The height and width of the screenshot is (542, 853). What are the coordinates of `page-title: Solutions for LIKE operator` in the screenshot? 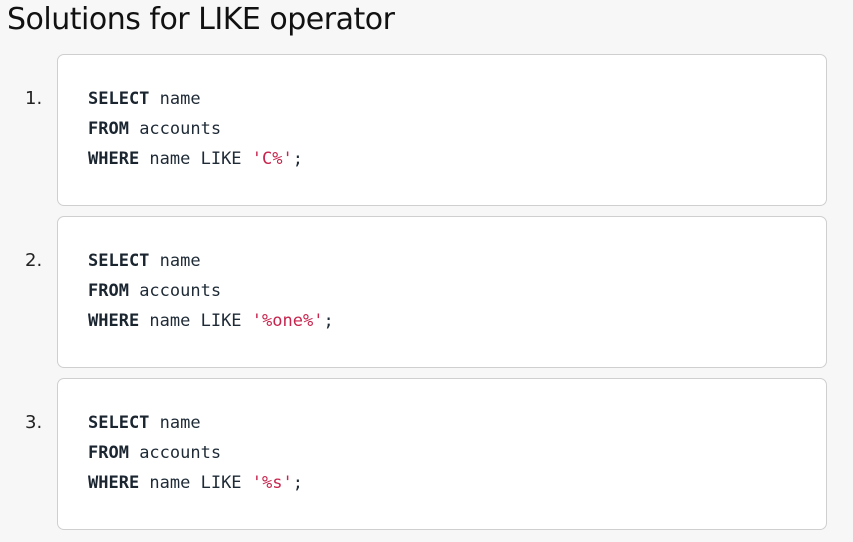 It's located at (201, 19).